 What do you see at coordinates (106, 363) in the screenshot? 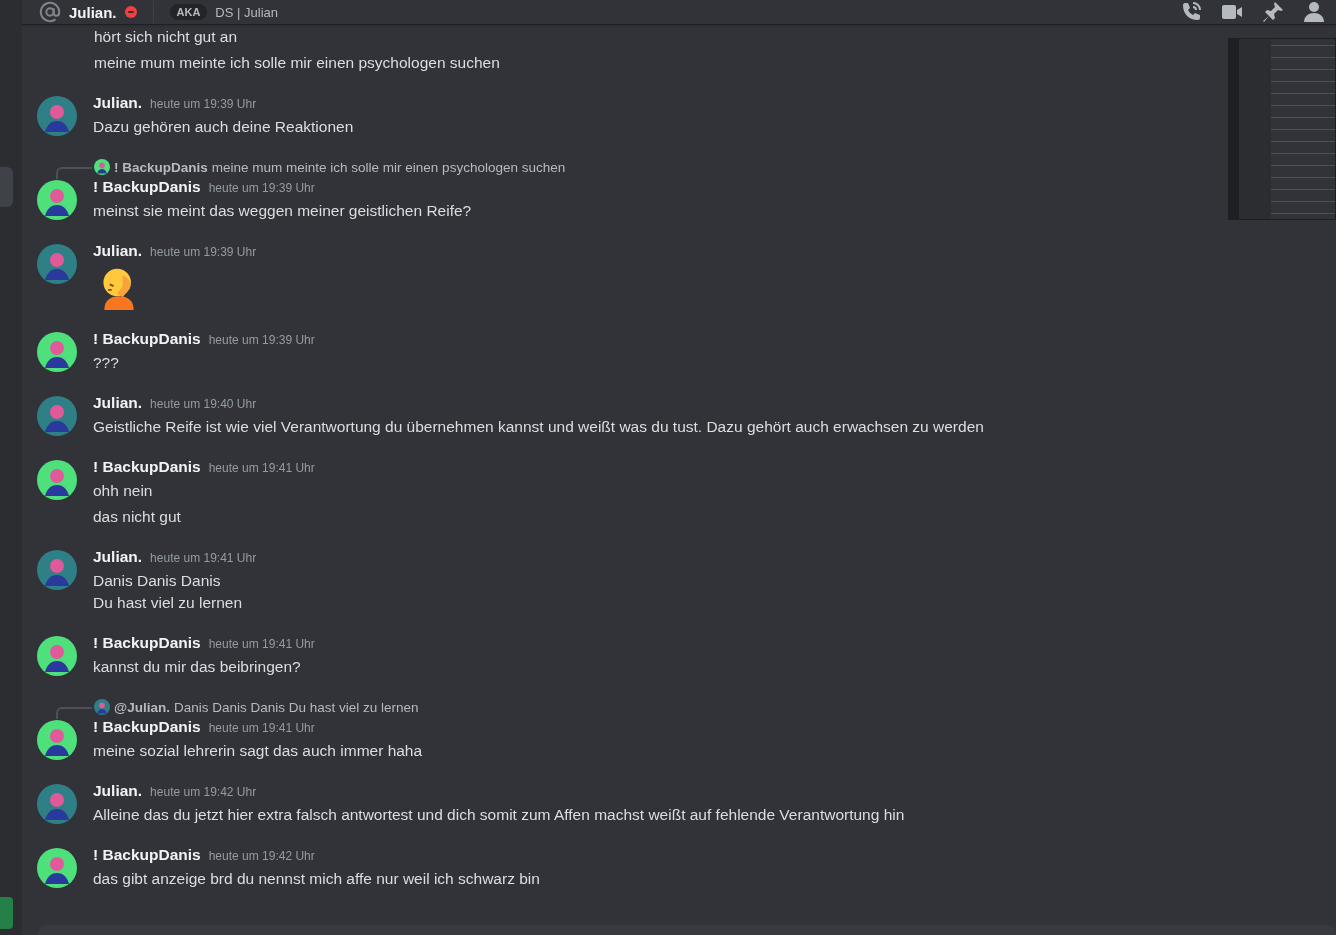
I see `message-text: ???` at bounding box center [106, 363].